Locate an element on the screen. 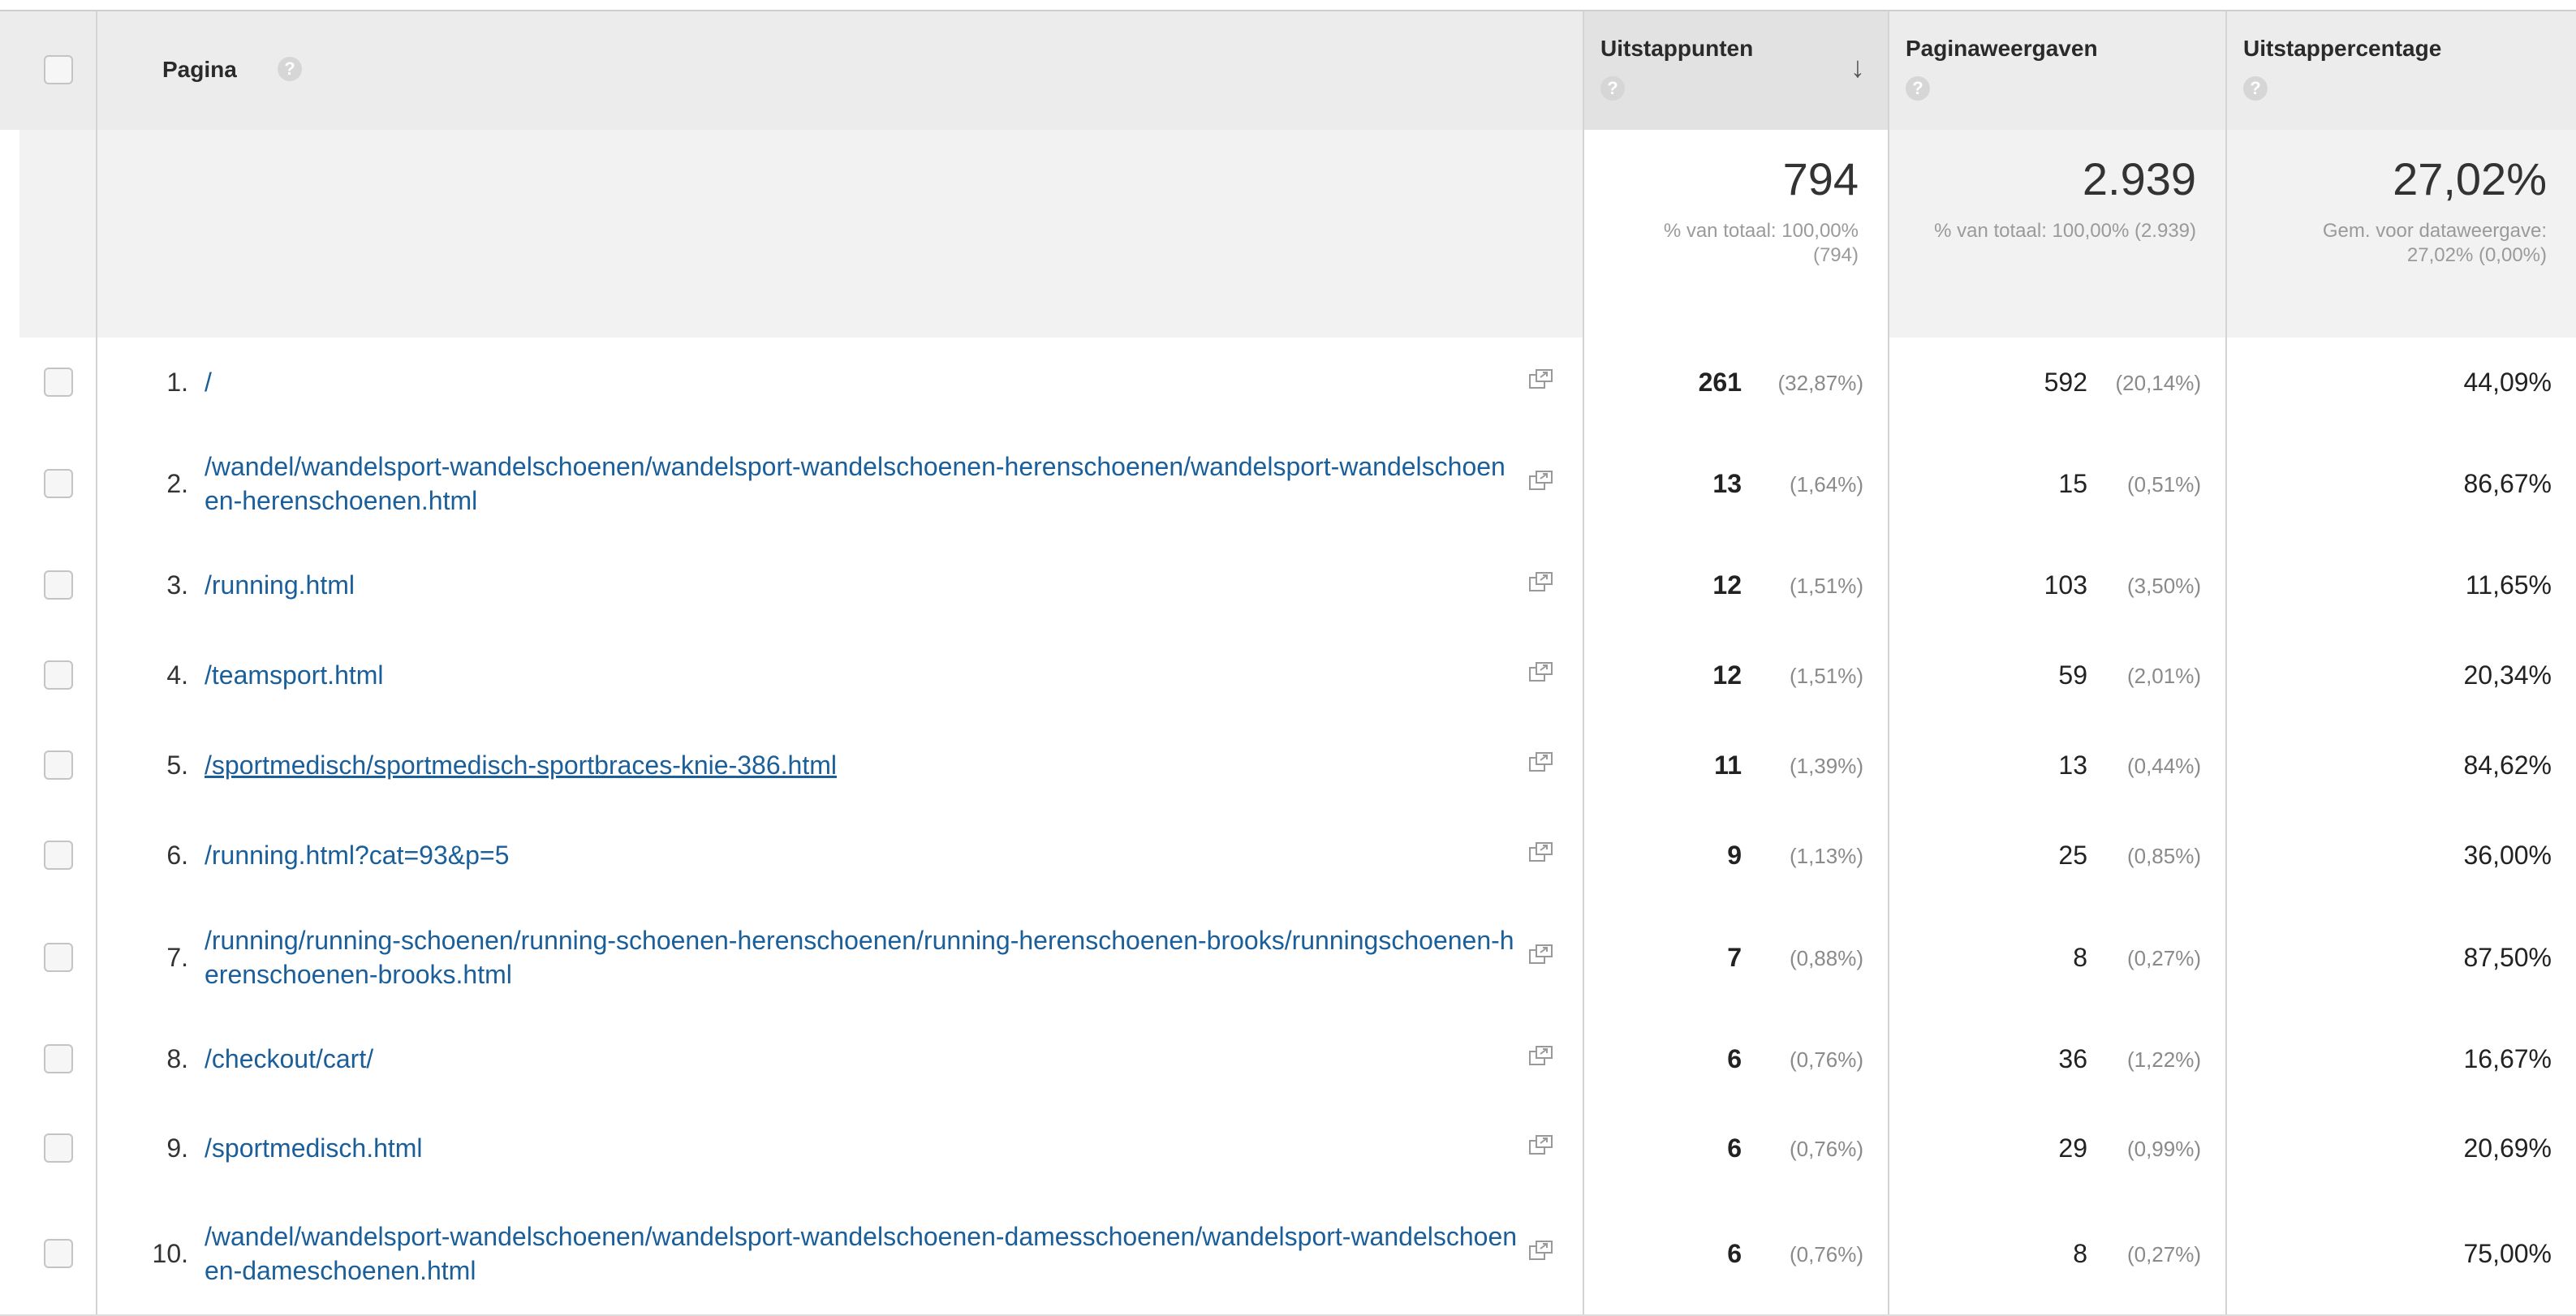 The height and width of the screenshot is (1316, 2576). row-pageviews-value: 592 is located at coordinates (2066, 382).